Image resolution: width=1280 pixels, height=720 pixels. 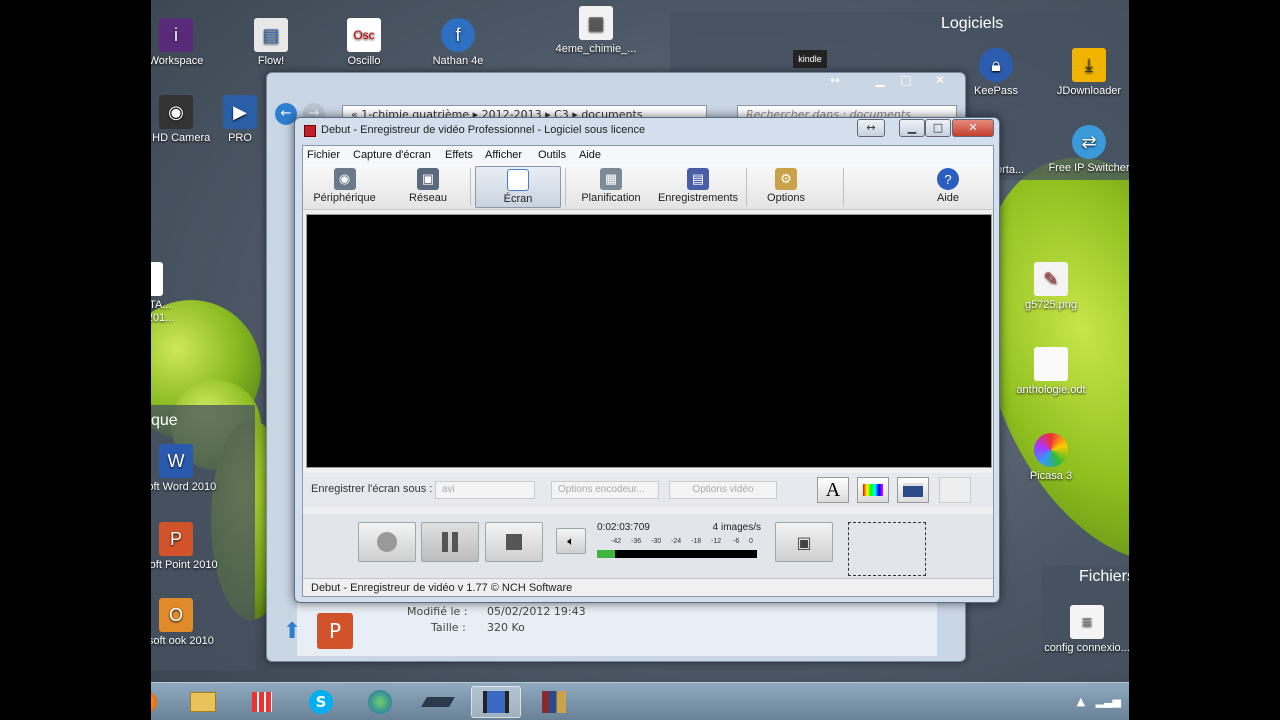 What do you see at coordinates (240, 120) in the screenshot?
I see `desktop-icon-pro: ▶ PRO` at bounding box center [240, 120].